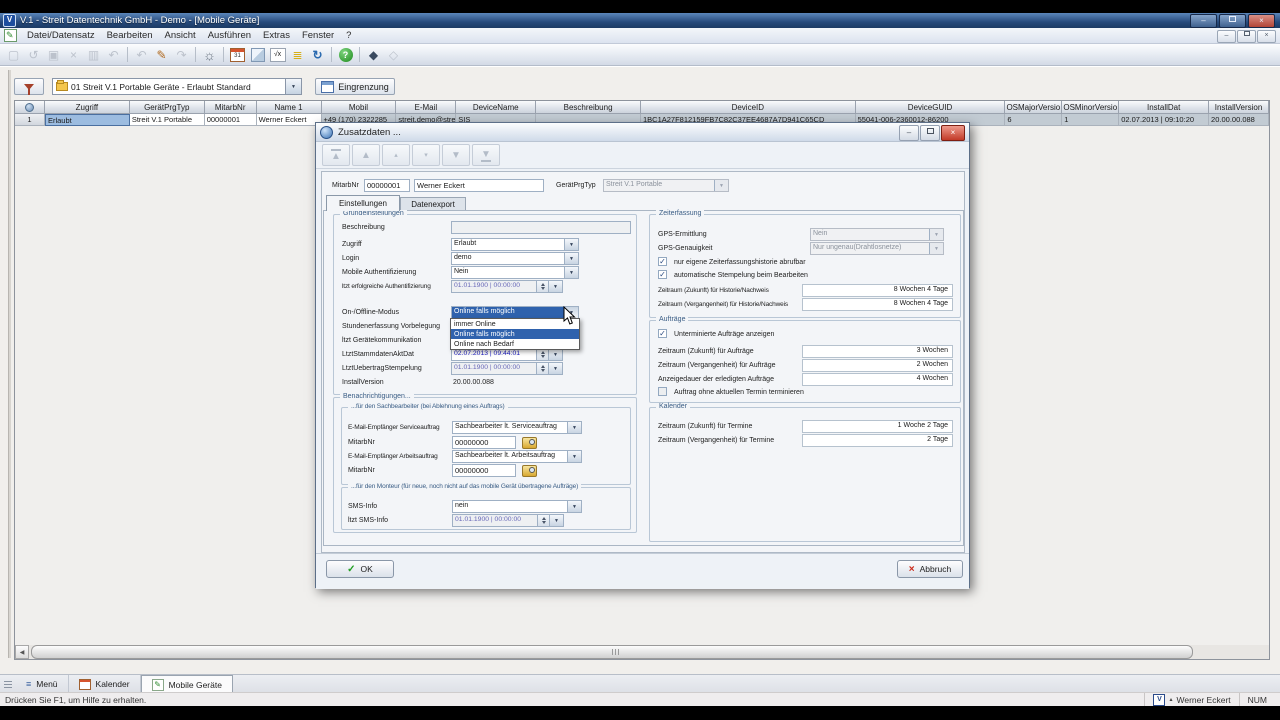  I want to click on ltzt-sms-datetime: 01.01.1900 | 00:00:00 ▼, so click(508, 520).